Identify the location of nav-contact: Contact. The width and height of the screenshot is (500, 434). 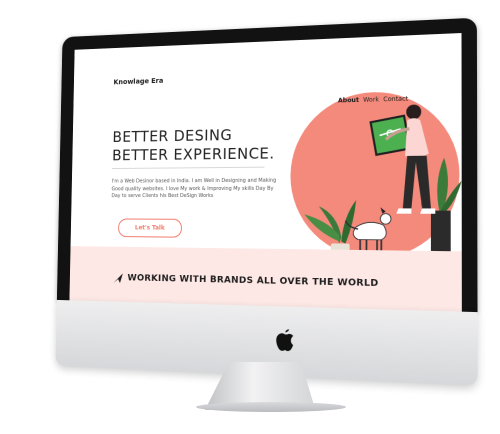
(395, 99).